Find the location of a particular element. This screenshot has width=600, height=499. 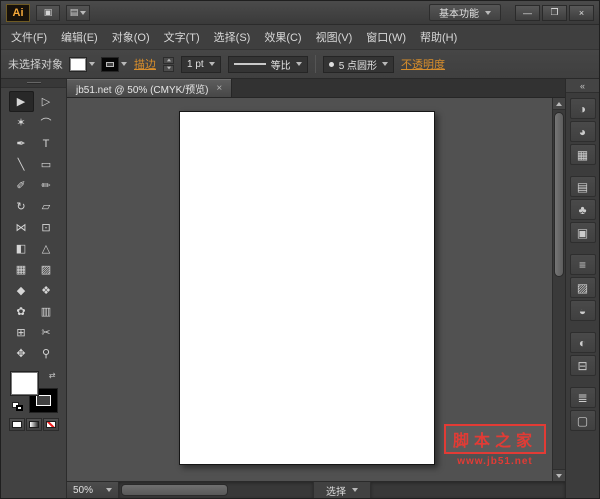

magic-wand-tool: ✶ is located at coordinates (21, 122).